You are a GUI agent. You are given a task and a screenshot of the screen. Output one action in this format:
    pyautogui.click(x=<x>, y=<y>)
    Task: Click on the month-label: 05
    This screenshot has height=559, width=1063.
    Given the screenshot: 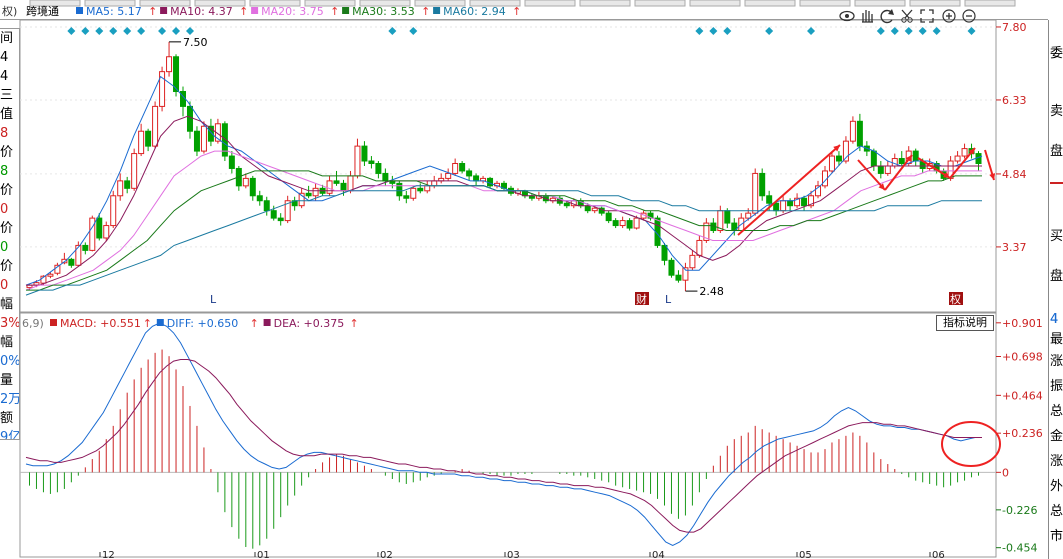 What is the action you would take?
    pyautogui.click(x=805, y=554)
    